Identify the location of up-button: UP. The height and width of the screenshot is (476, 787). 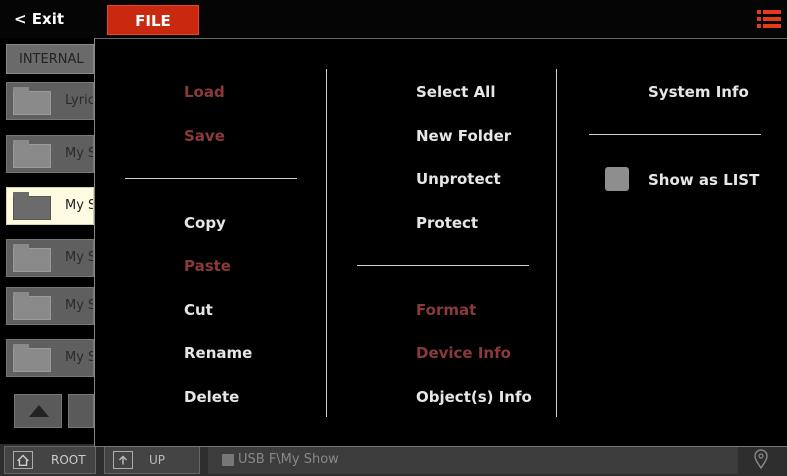
(152, 460).